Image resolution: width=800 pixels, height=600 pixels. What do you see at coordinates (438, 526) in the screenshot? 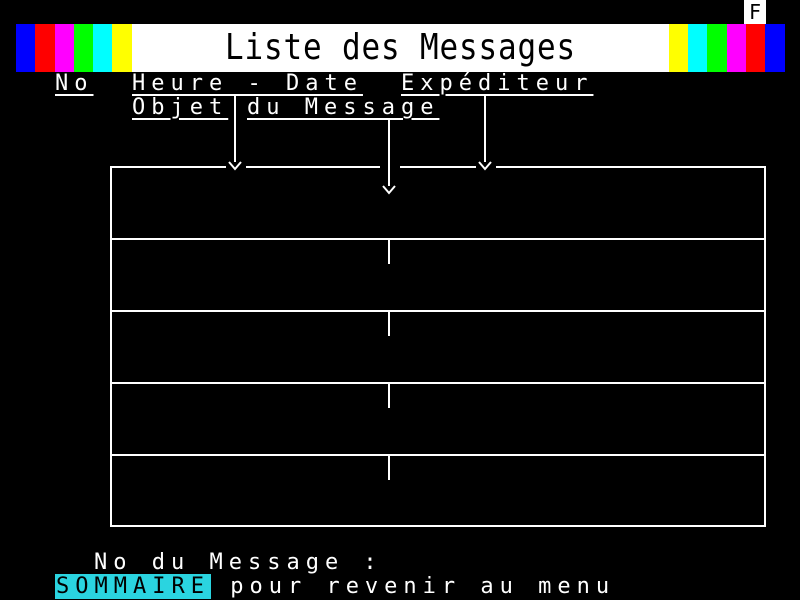
I see `table-bottom-border` at bounding box center [438, 526].